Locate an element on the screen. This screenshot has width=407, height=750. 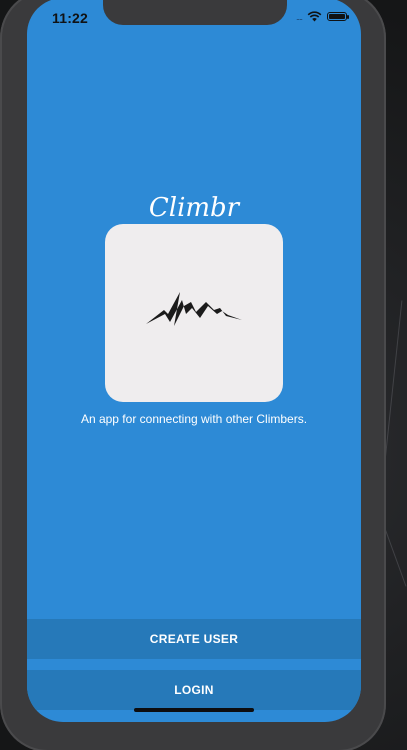
home-indicator is located at coordinates (194, 710).